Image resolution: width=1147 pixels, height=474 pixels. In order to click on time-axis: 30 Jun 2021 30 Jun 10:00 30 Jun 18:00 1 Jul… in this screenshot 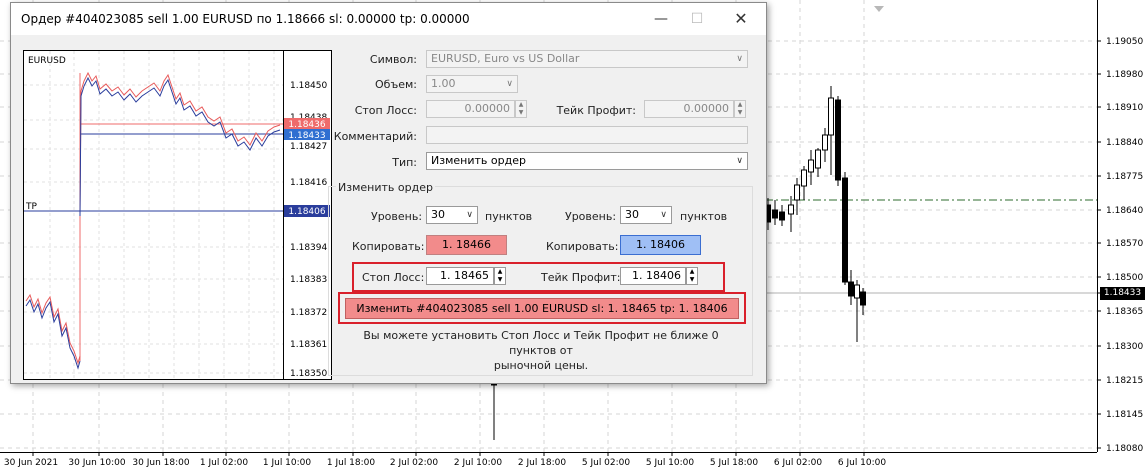, I will do `click(445, 460)`.